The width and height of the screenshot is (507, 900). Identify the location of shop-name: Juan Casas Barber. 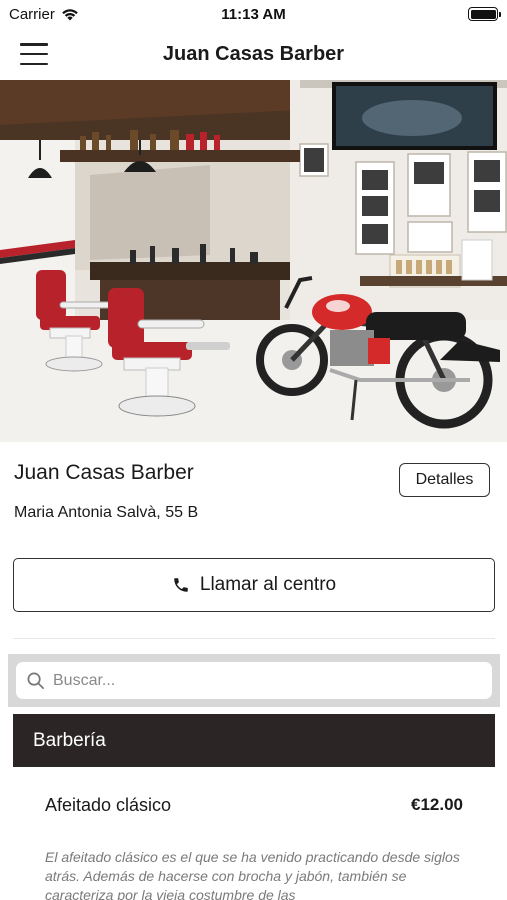
(104, 472).